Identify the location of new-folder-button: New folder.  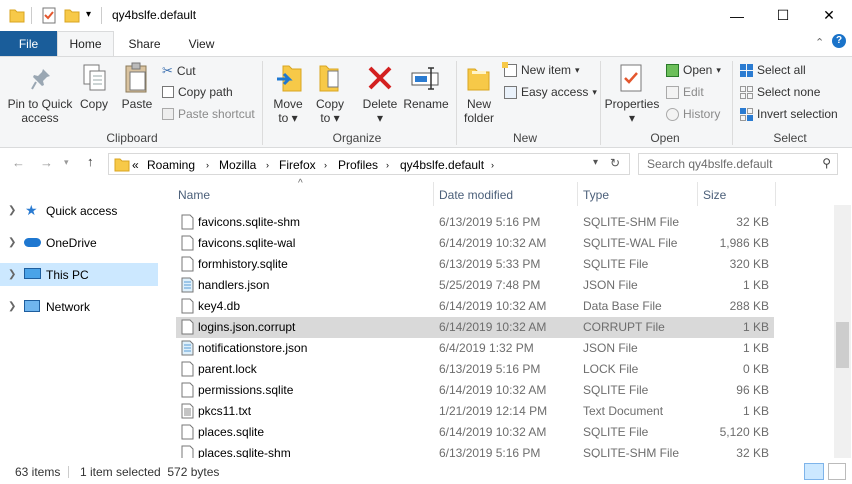
(479, 111).